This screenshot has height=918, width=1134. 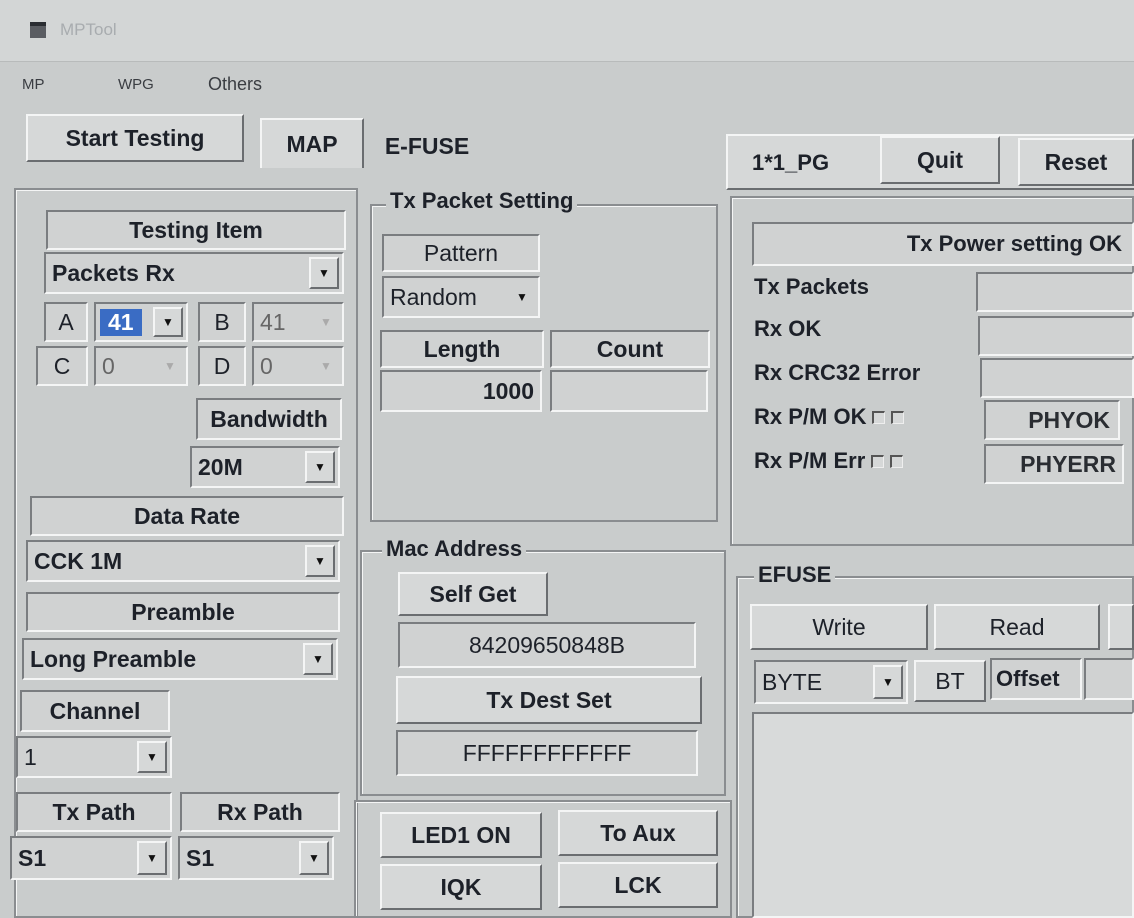 I want to click on antenna-c-select: 0 ▼, so click(x=141, y=366).